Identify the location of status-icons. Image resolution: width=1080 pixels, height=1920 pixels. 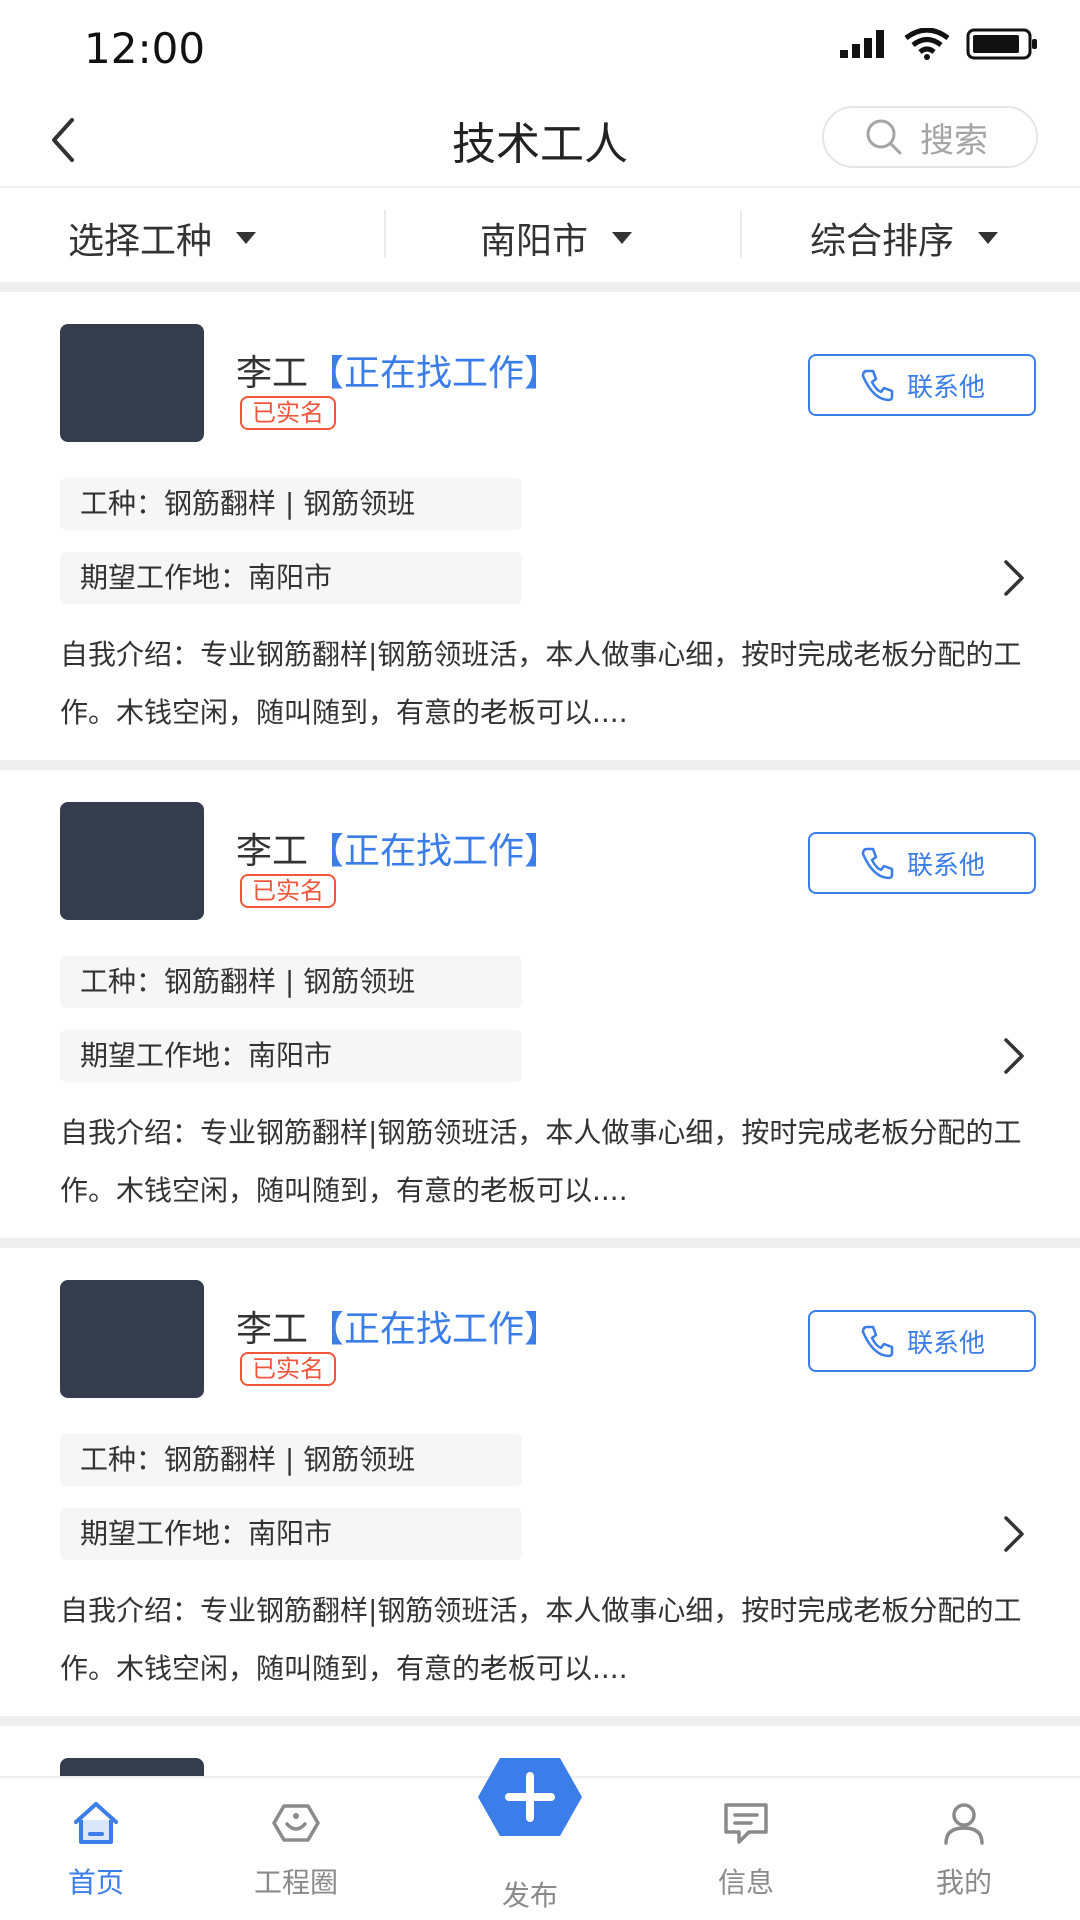
(939, 44).